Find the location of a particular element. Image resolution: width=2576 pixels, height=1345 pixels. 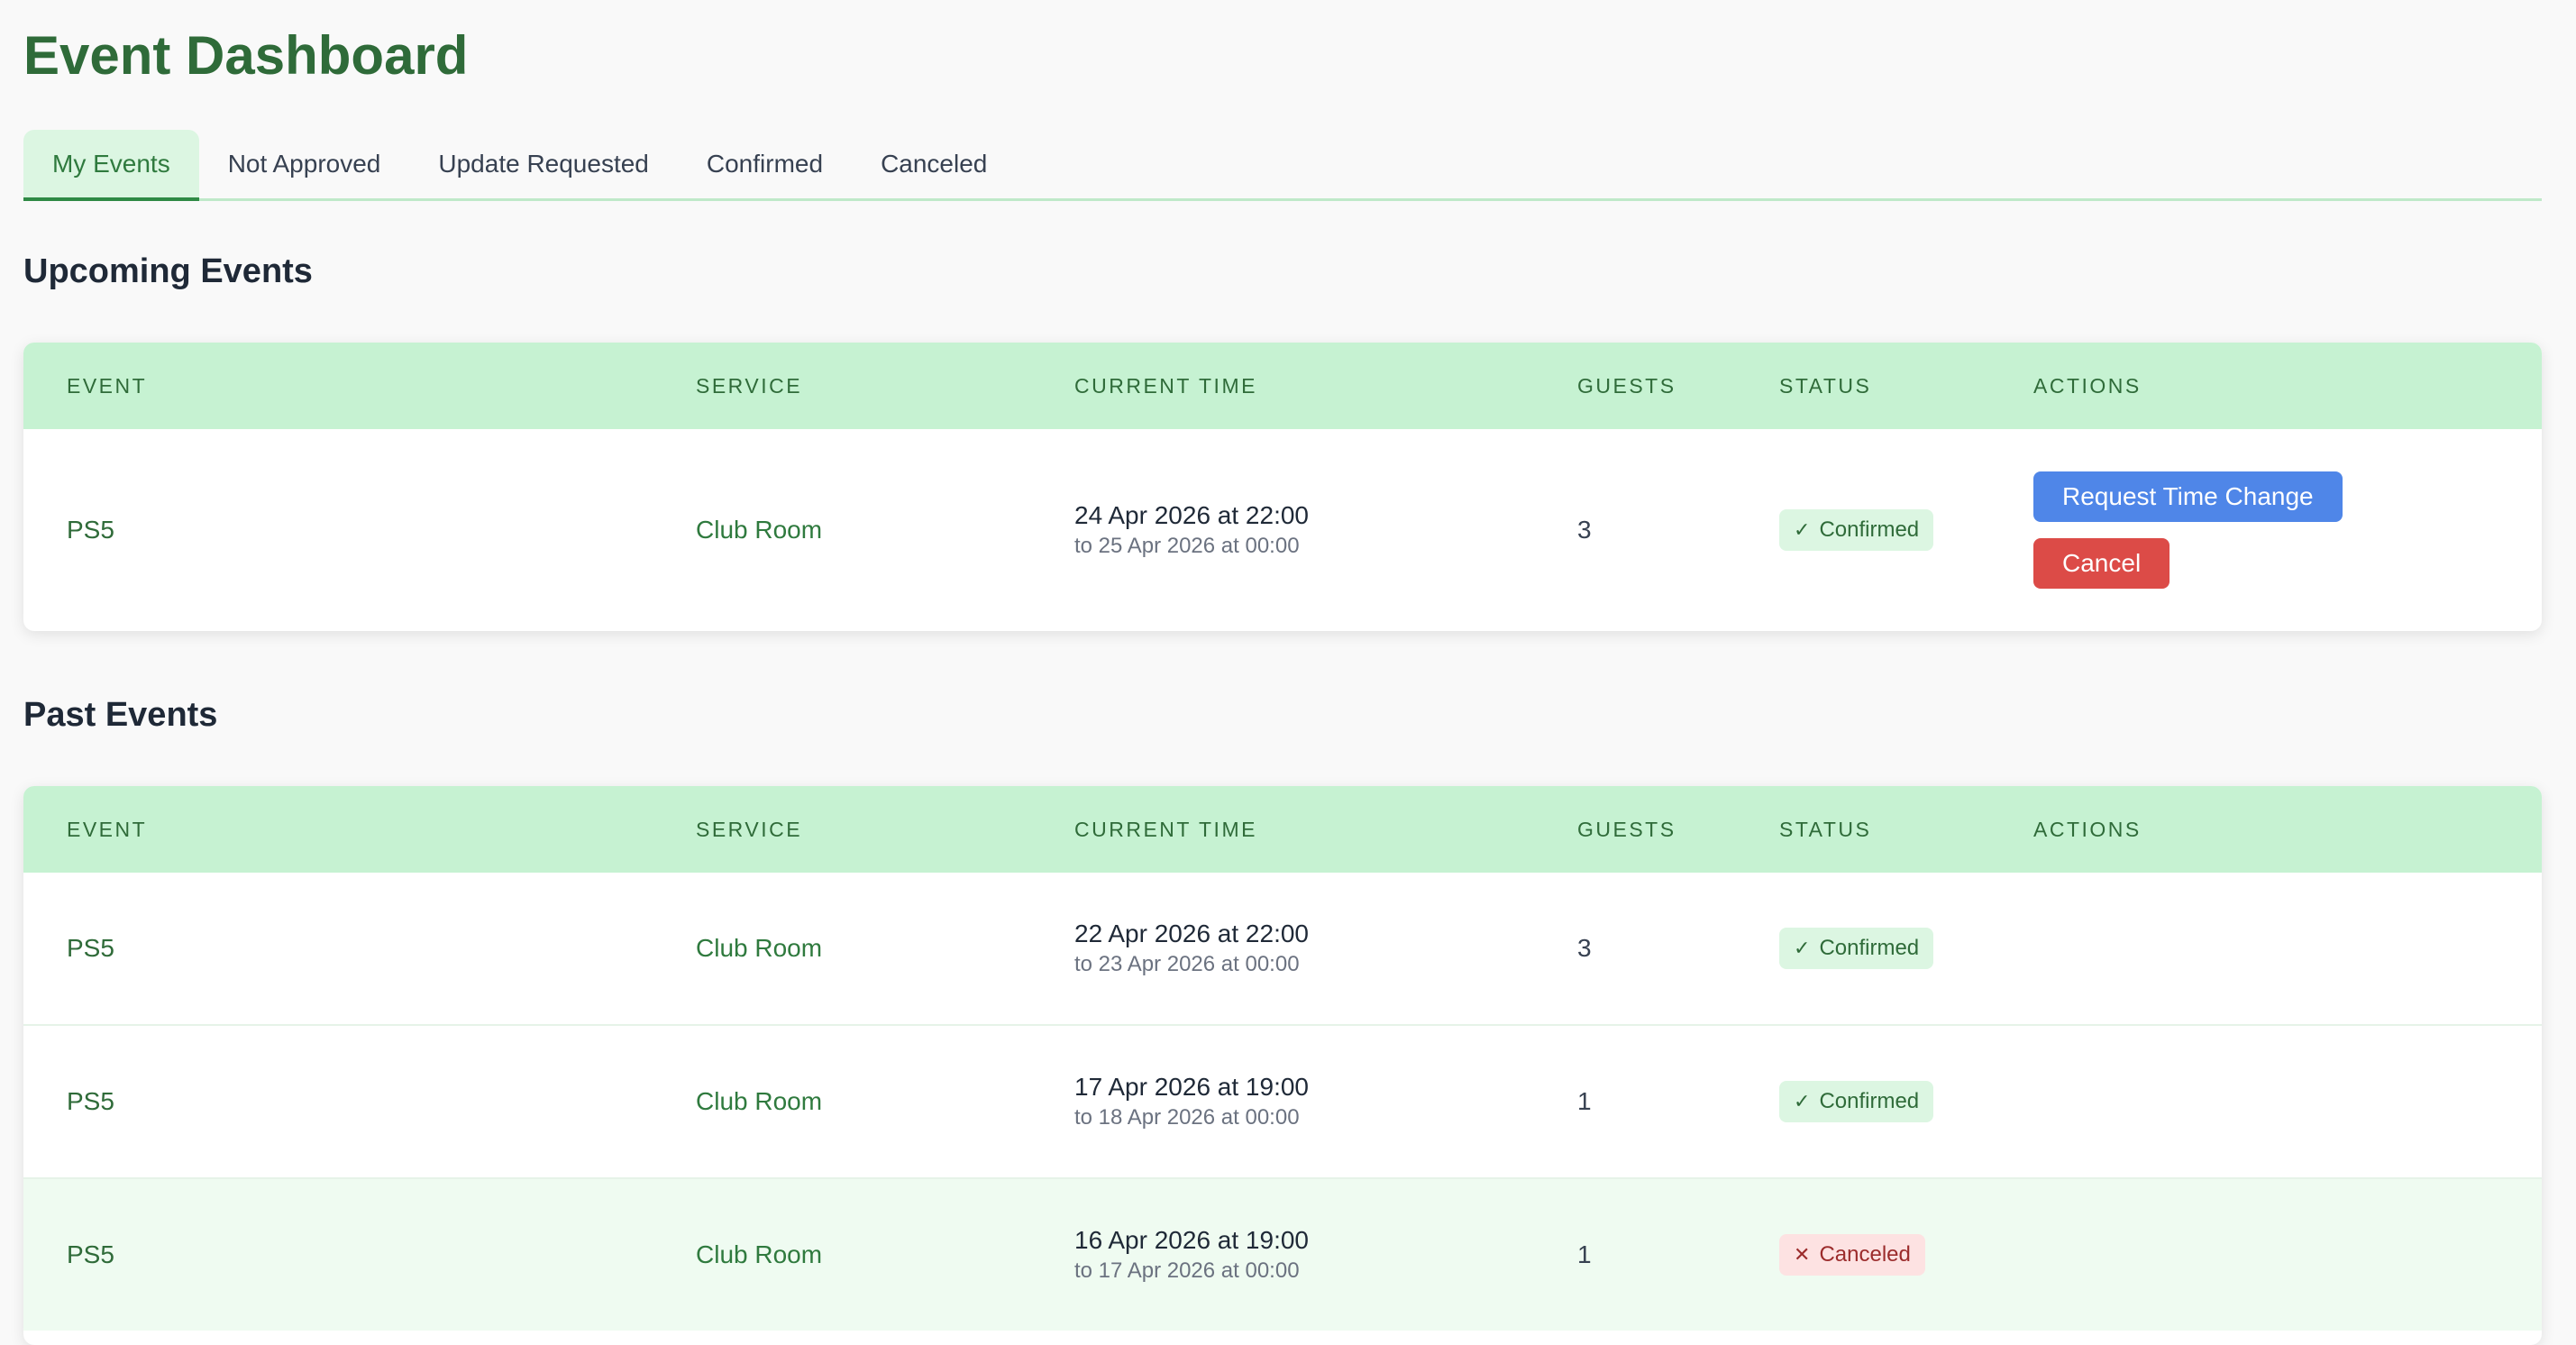

status-label: Canceled is located at coordinates (1865, 1254).